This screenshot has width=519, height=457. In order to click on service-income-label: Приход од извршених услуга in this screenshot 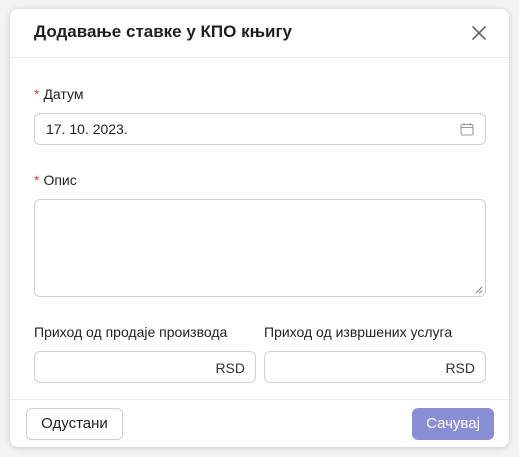, I will do `click(358, 332)`.